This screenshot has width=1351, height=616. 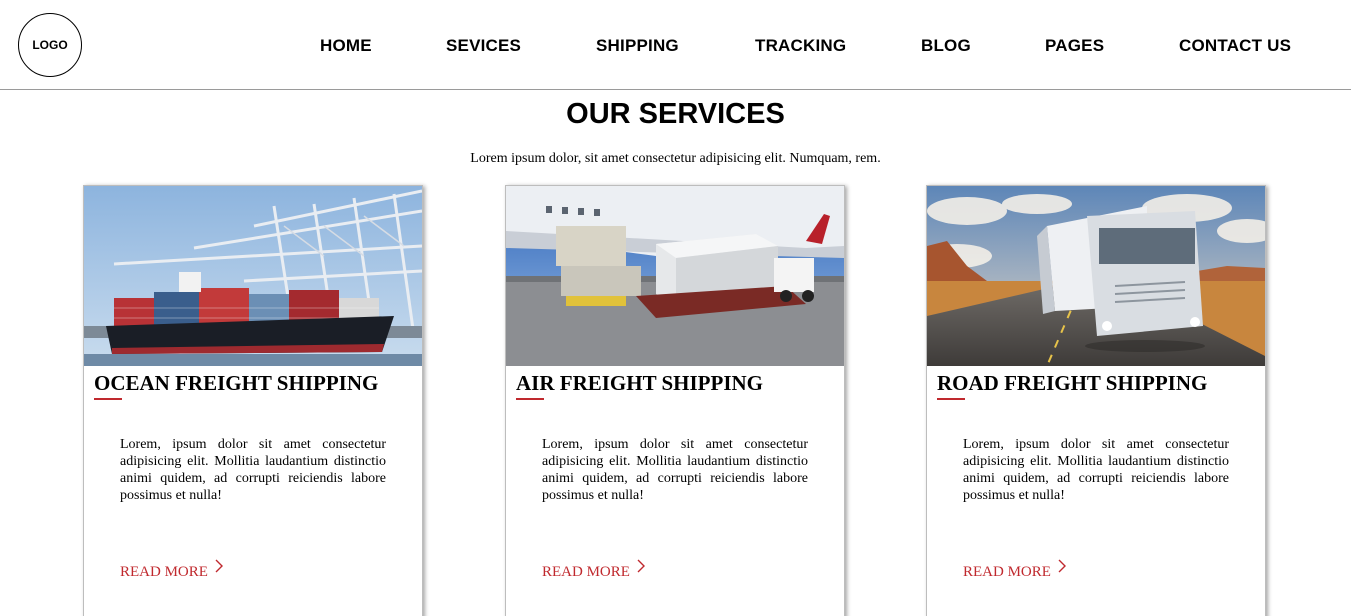 I want to click on nav-services: SEVICES, so click(x=483, y=46).